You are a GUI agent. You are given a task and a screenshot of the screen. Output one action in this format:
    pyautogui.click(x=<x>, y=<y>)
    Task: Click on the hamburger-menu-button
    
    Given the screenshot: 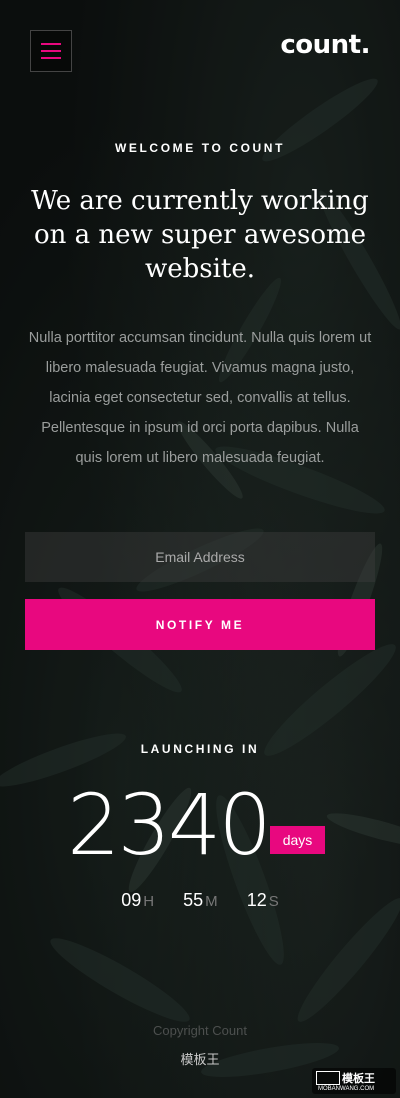 What is the action you would take?
    pyautogui.click(x=51, y=51)
    